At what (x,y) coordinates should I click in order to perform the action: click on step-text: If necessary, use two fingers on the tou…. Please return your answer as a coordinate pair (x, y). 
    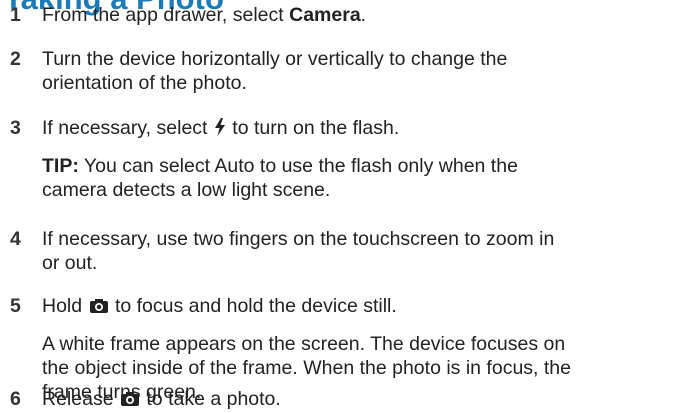
    Looking at the image, I should click on (367, 251).